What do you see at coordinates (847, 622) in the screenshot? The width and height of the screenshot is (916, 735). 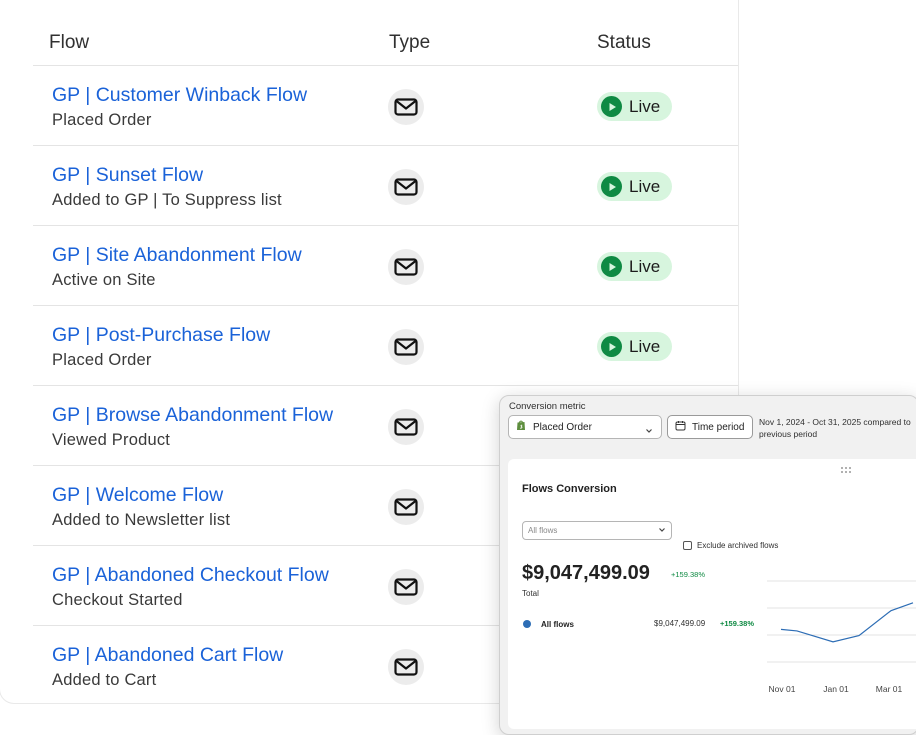 I see `series-line-all-flows` at bounding box center [847, 622].